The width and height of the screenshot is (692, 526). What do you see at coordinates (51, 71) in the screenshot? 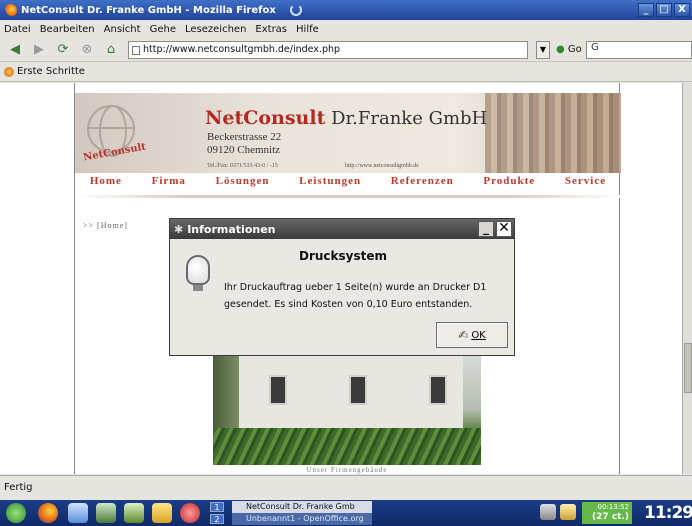
I see `bookmark-erste-schritte: Erste Schritte` at bounding box center [51, 71].